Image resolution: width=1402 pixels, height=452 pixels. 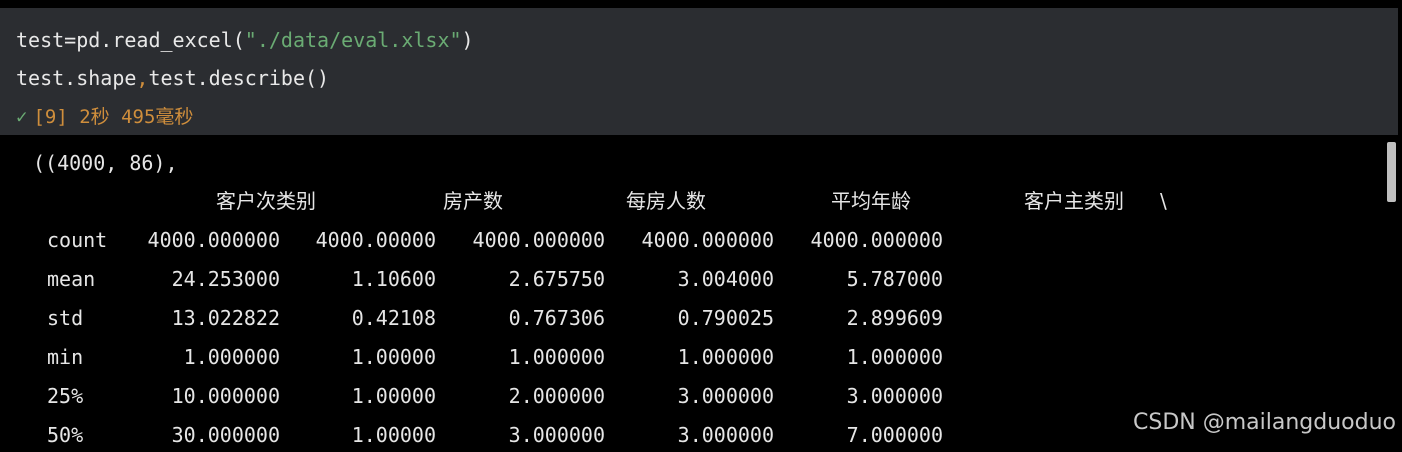 What do you see at coordinates (22, 117) in the screenshot?
I see `check-icon: ✓` at bounding box center [22, 117].